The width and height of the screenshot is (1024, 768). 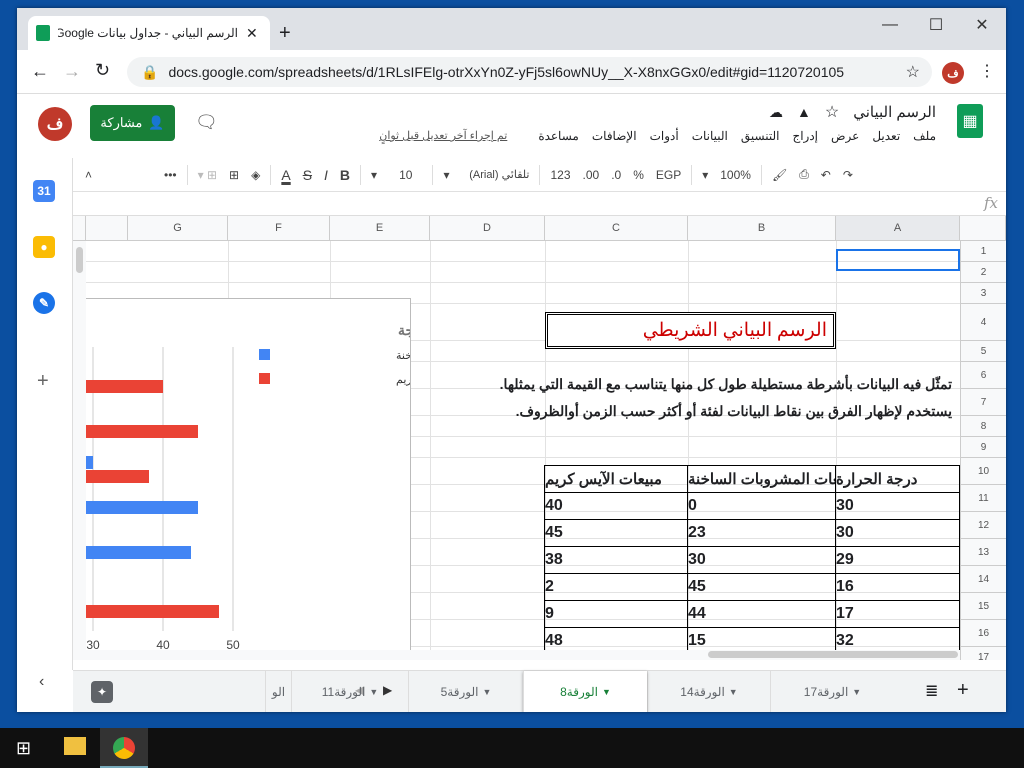 I want to click on table-cell: 16, so click(x=897, y=587).